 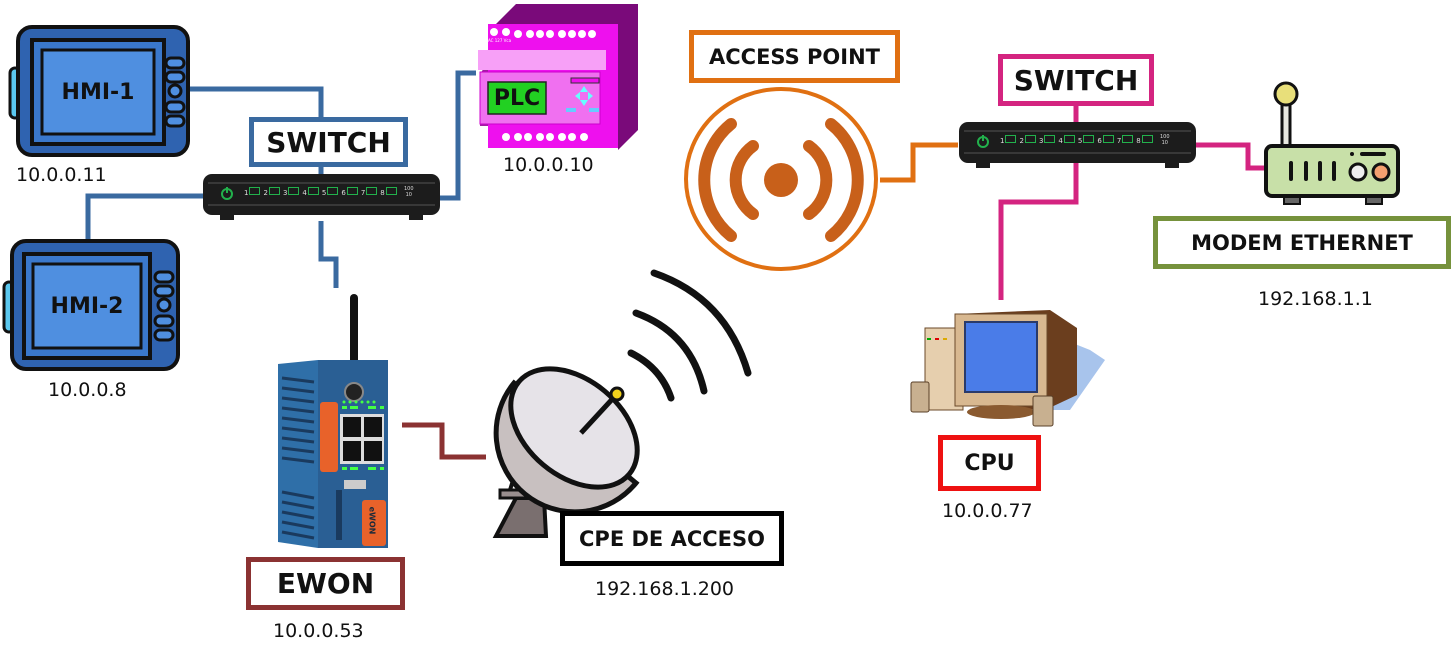 I want to click on switch-lan-ports: 1 2 3 4 5 6 7 8, so click(x=320, y=192).